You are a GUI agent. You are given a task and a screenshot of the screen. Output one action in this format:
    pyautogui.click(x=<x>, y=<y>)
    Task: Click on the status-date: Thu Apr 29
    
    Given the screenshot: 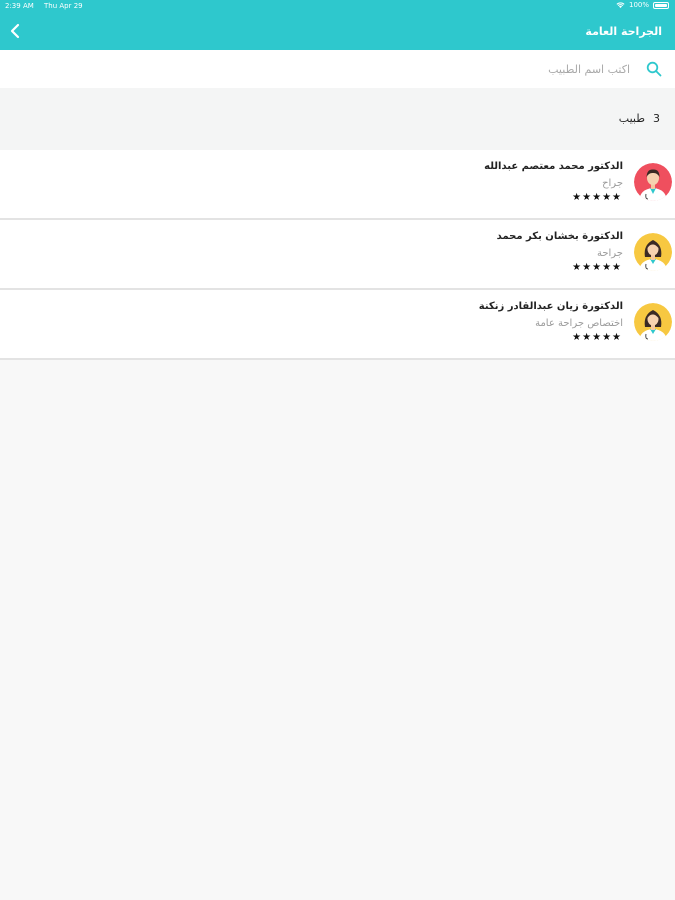 What is the action you would take?
    pyautogui.click(x=63, y=6)
    